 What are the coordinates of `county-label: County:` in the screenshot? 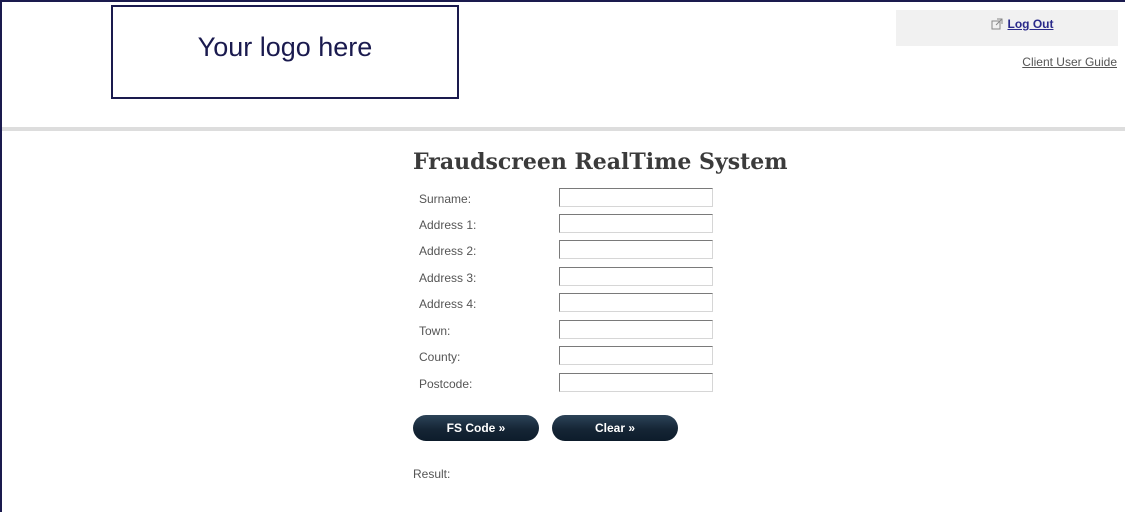 It's located at (440, 357).